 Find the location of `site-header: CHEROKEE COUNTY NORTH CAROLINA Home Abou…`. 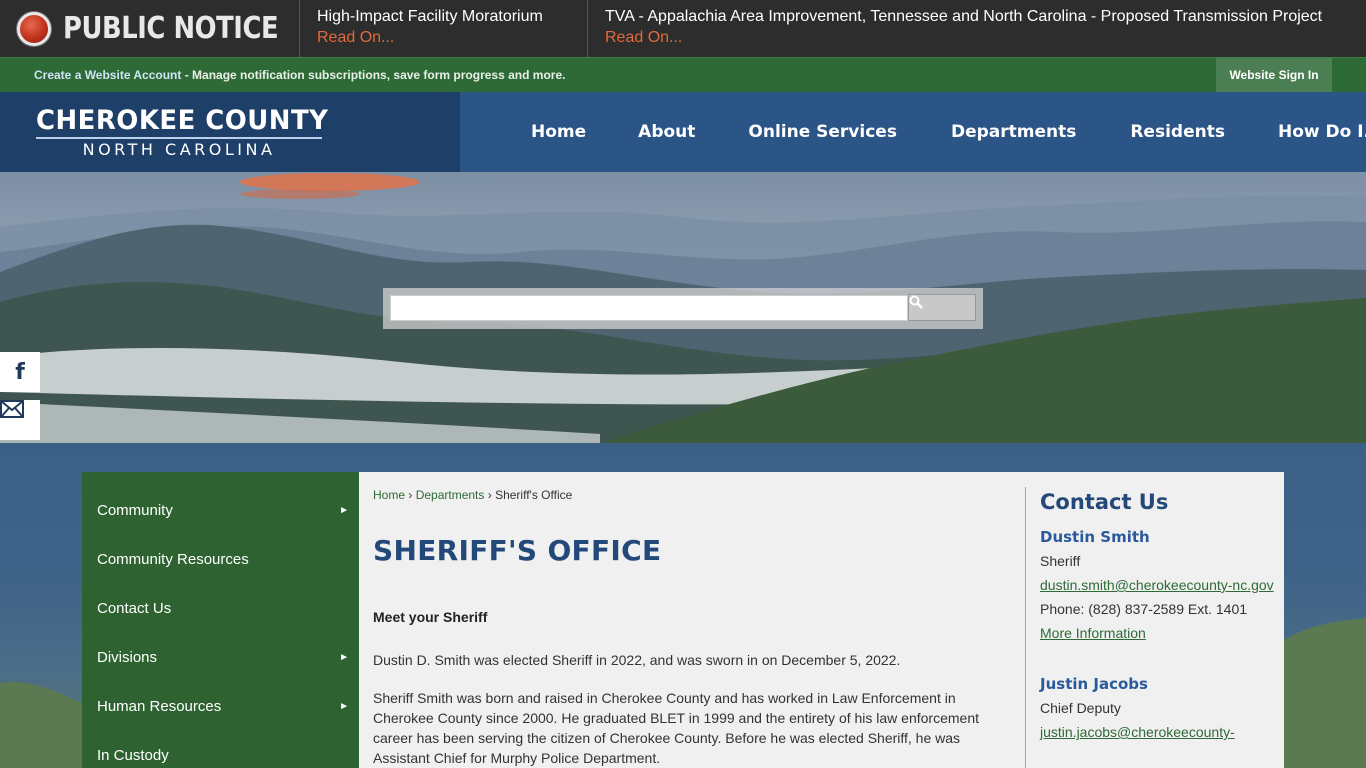

site-header: CHEROKEE COUNTY NORTH CAROLINA Home Abou… is located at coordinates (683, 132).